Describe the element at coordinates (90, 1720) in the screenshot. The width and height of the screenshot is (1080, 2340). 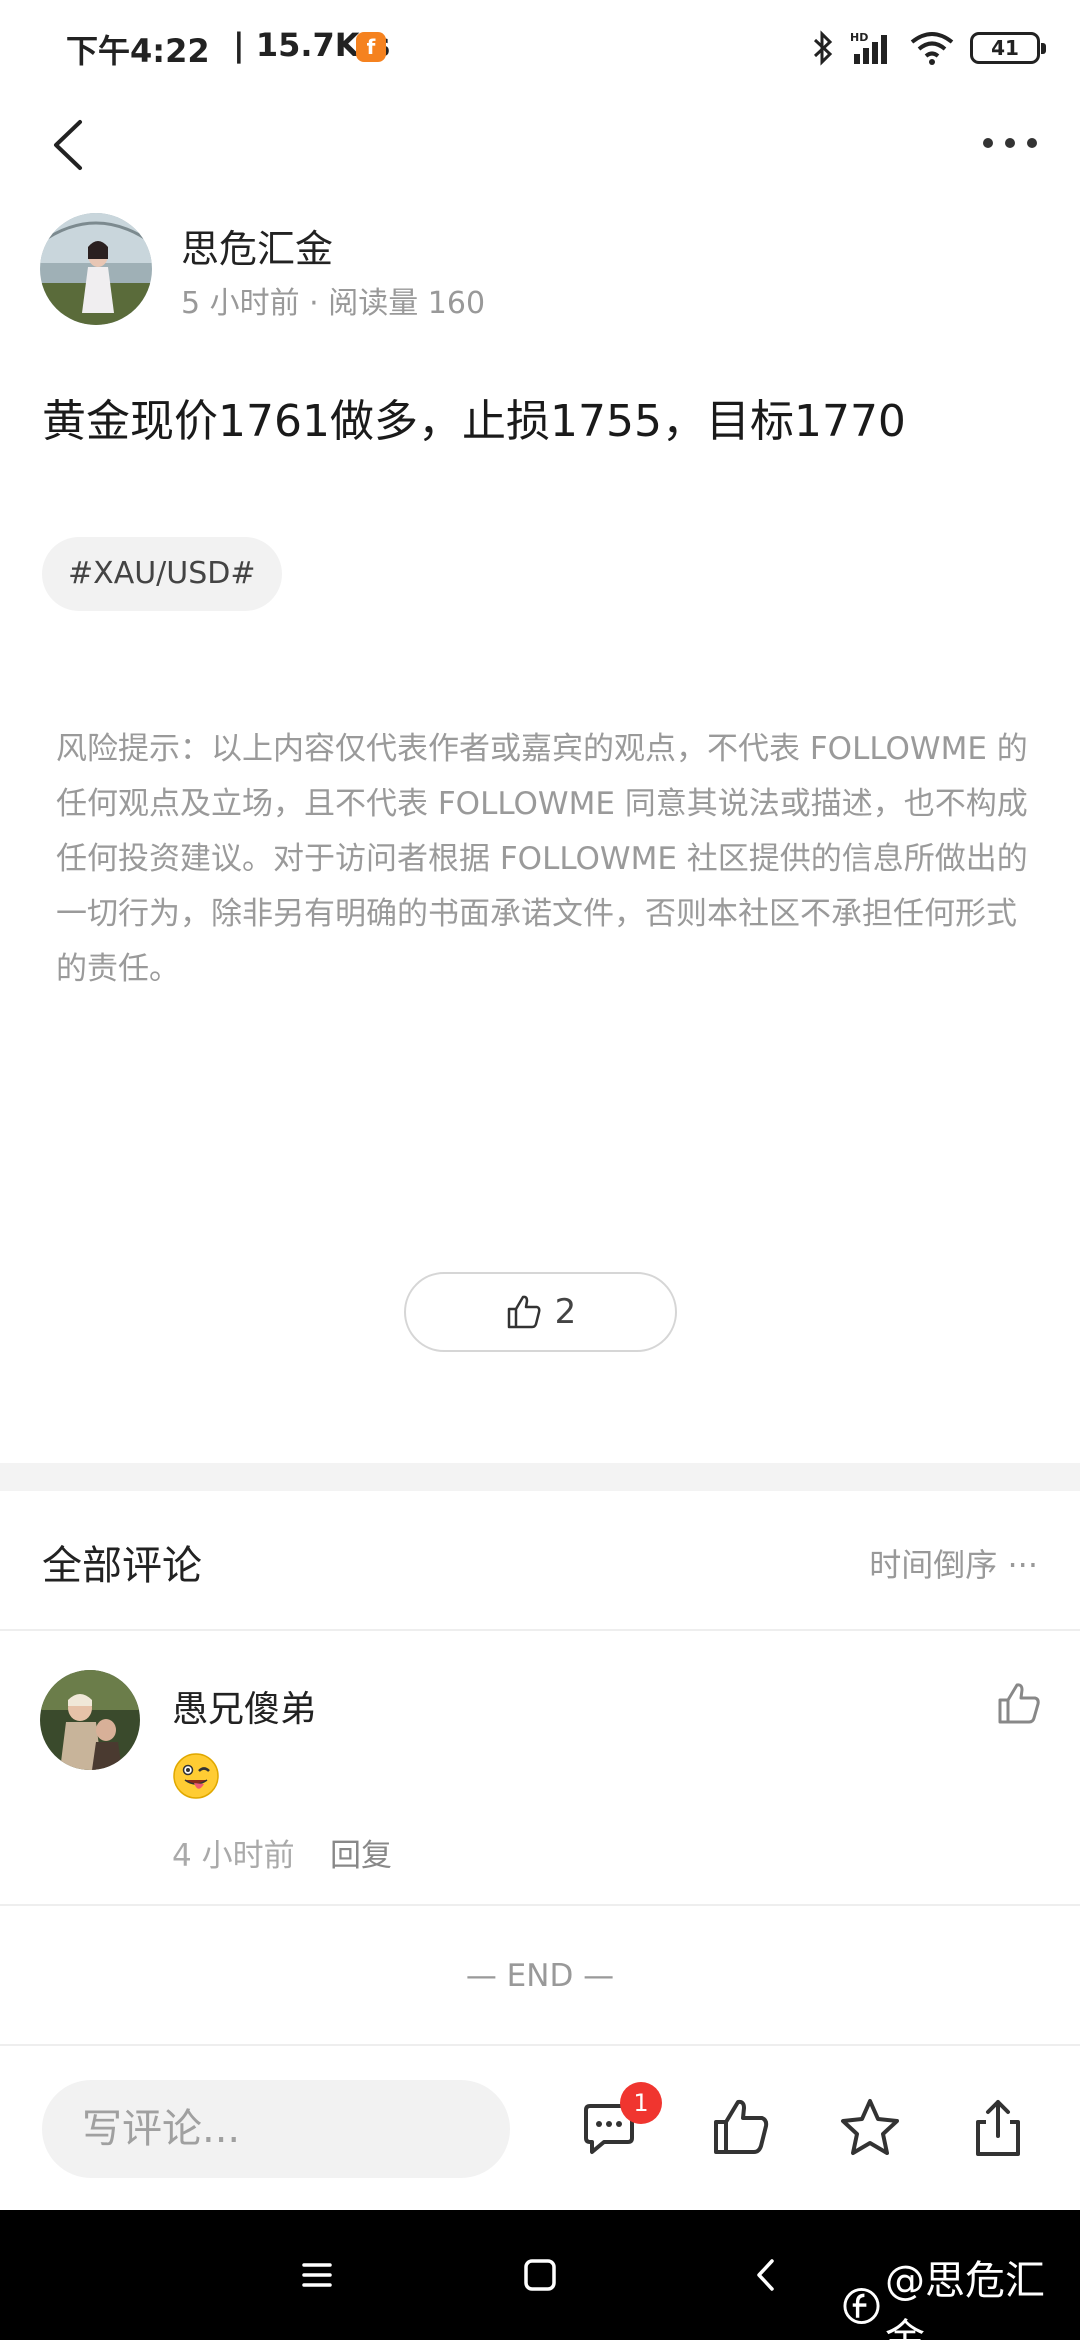
I see `comment-avatar` at that location.